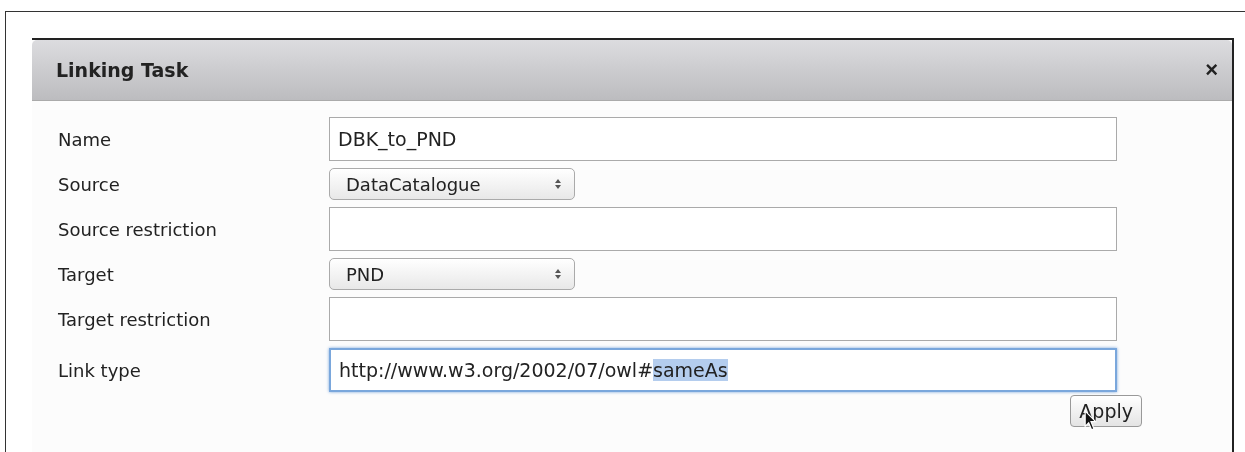 The width and height of the screenshot is (1245, 452). Describe the element at coordinates (89, 184) in the screenshot. I see `field-label: Source` at that location.